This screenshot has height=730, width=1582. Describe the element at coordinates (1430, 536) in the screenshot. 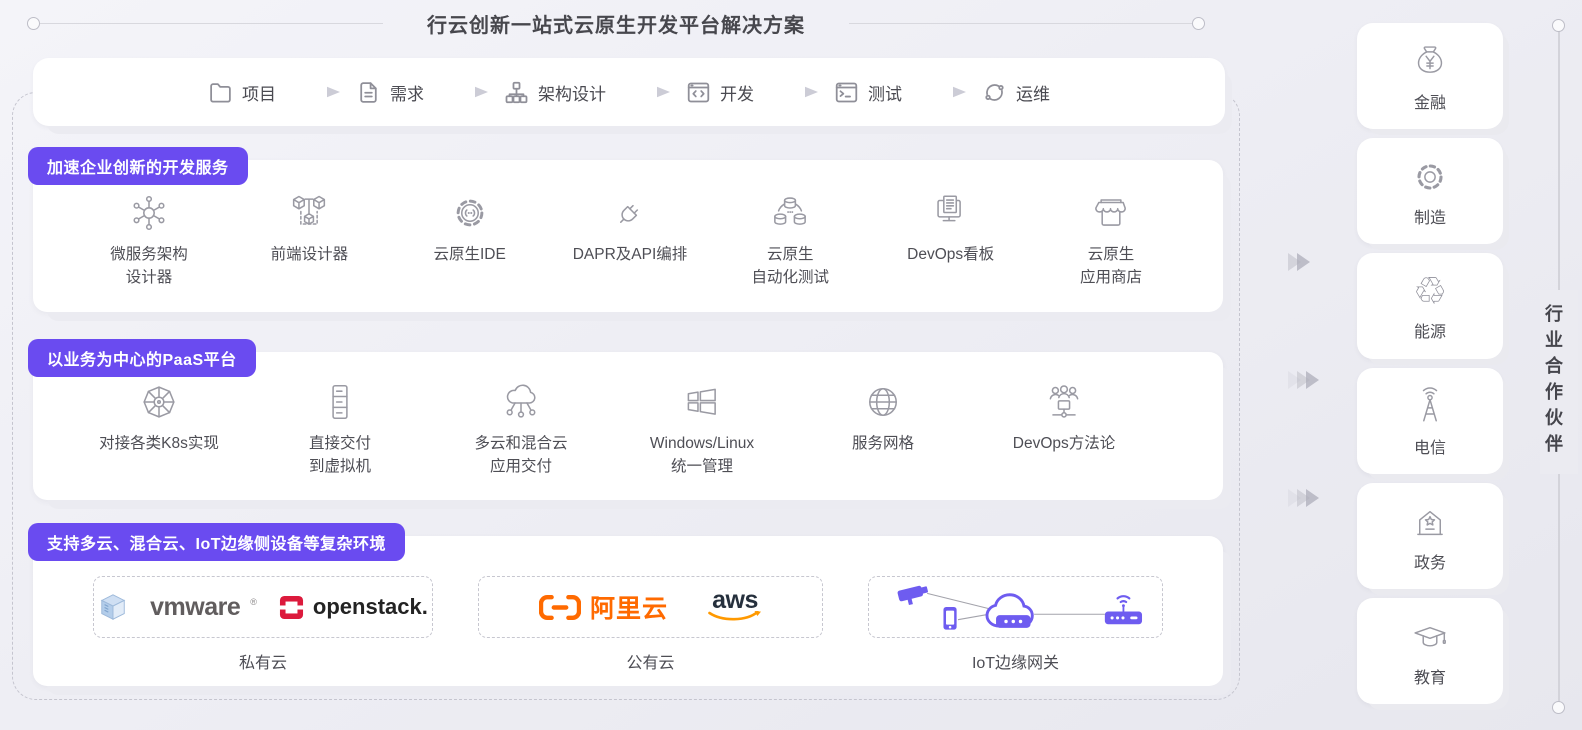

I see `industry-card-government: 政务` at that location.